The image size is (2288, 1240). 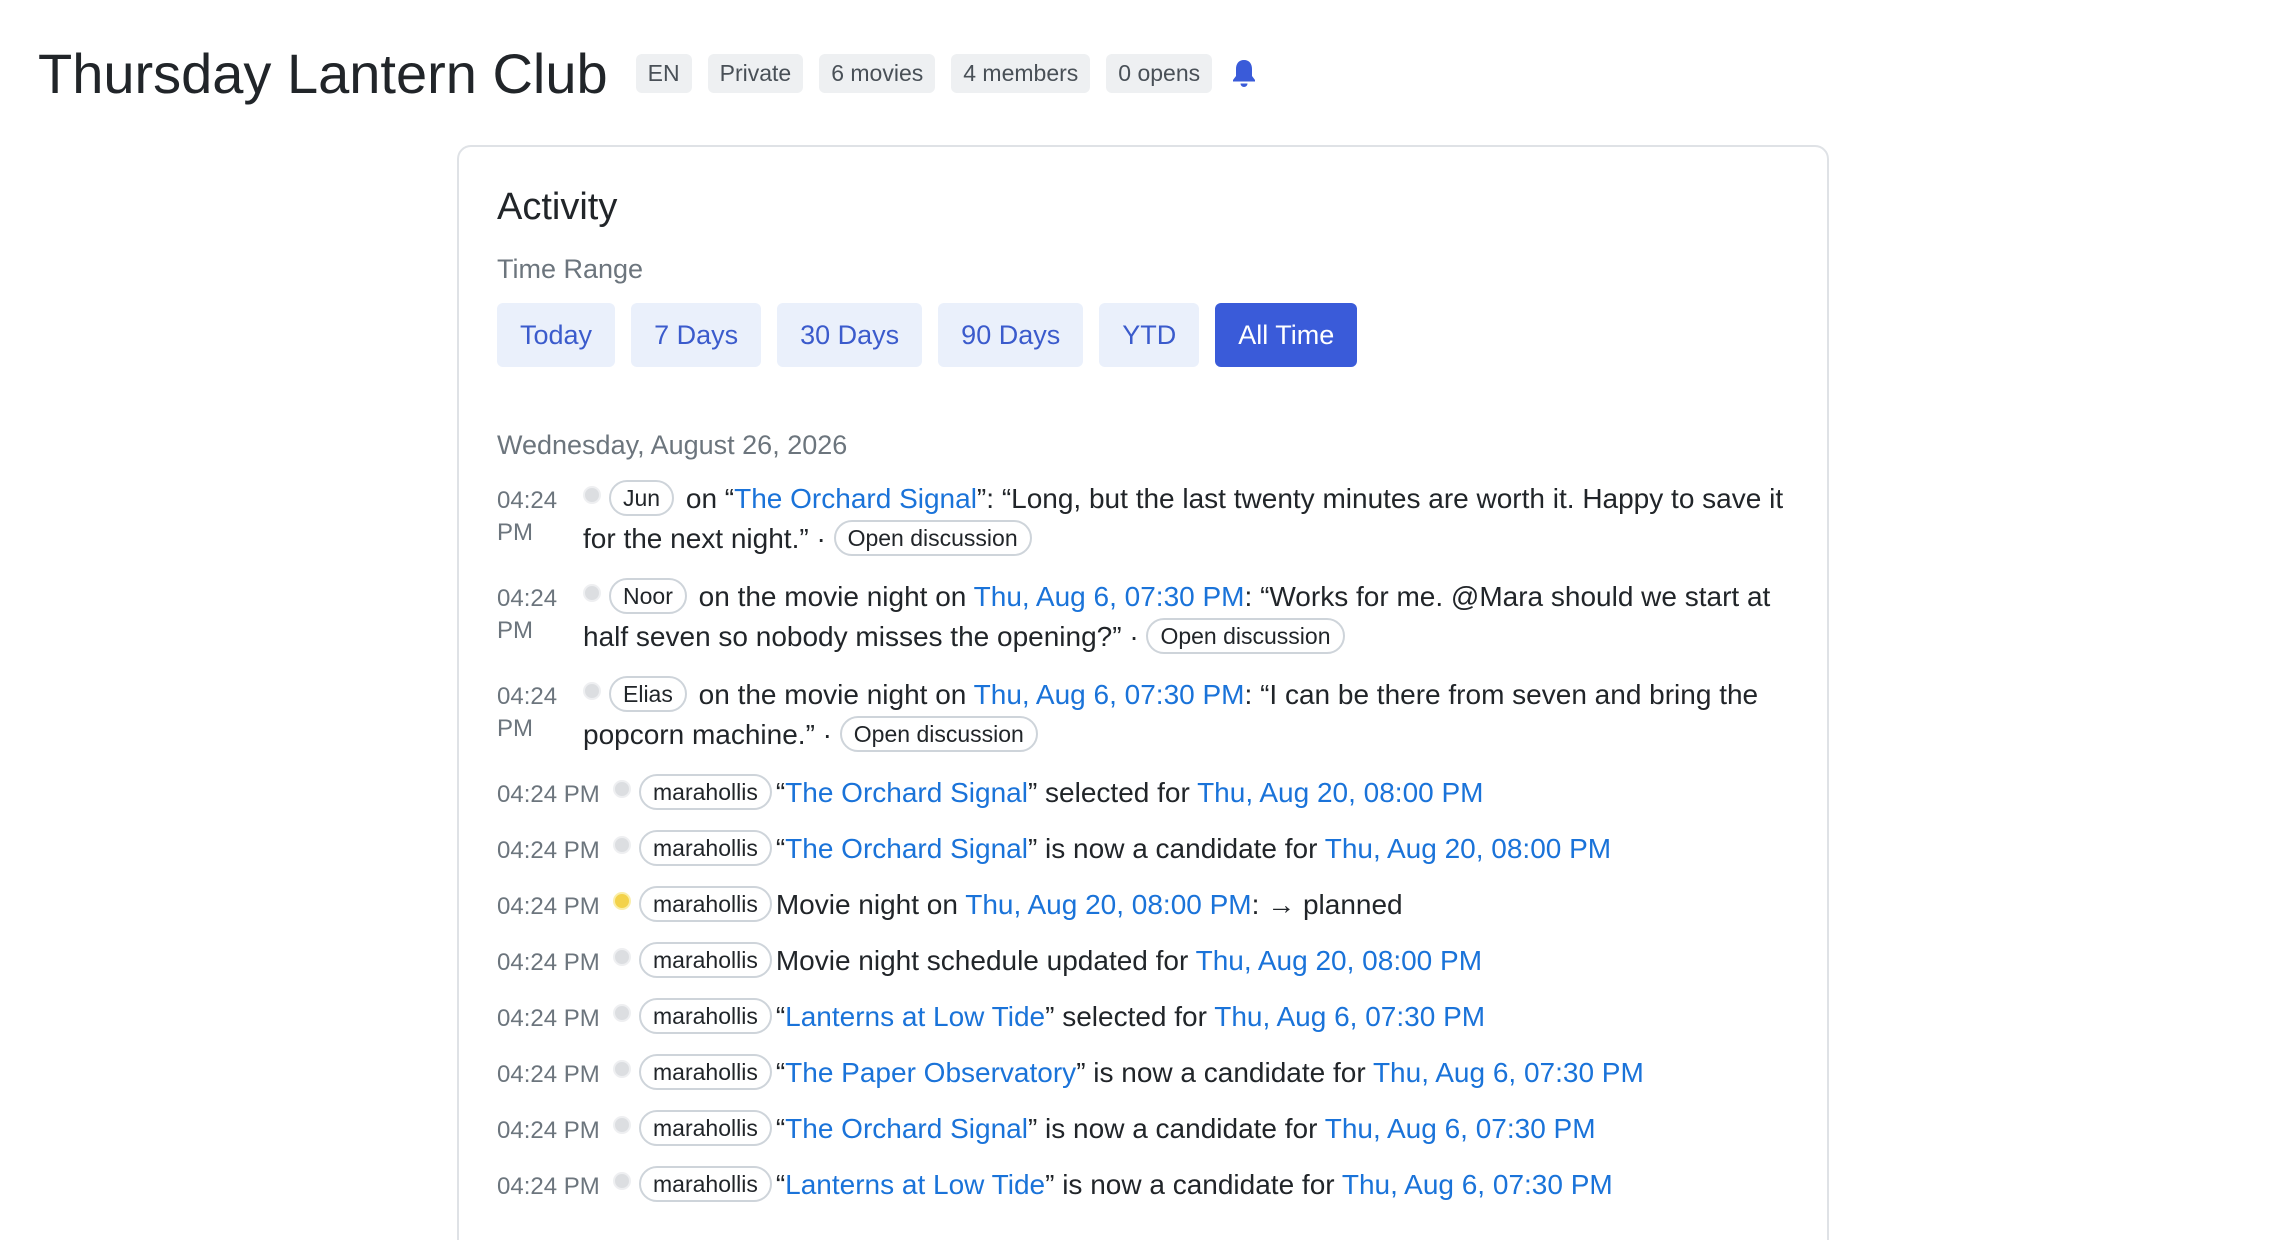 I want to click on range-button-ytd: YTD, so click(x=1149, y=335).